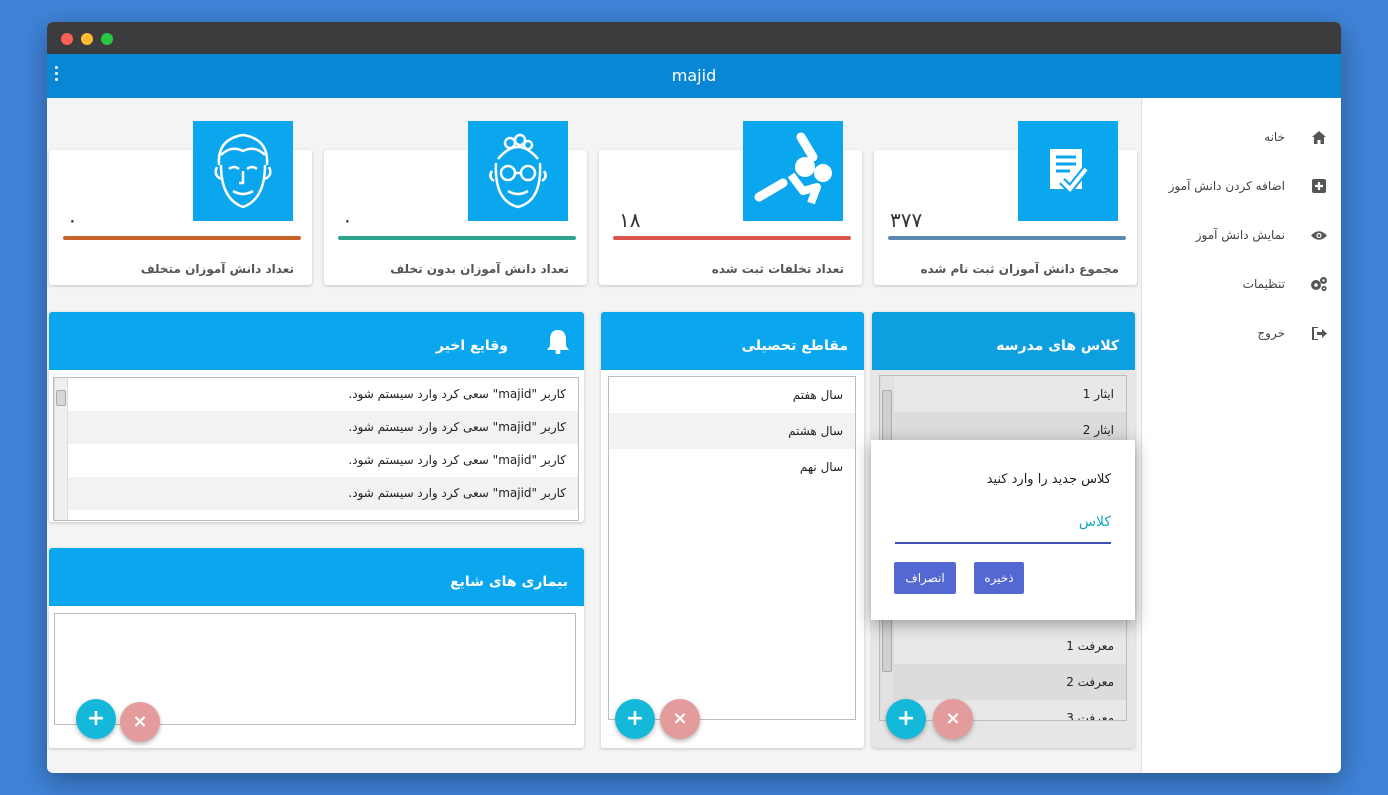  Describe the element at coordinates (518, 171) in the screenshot. I see `old-man-face-icon` at that location.